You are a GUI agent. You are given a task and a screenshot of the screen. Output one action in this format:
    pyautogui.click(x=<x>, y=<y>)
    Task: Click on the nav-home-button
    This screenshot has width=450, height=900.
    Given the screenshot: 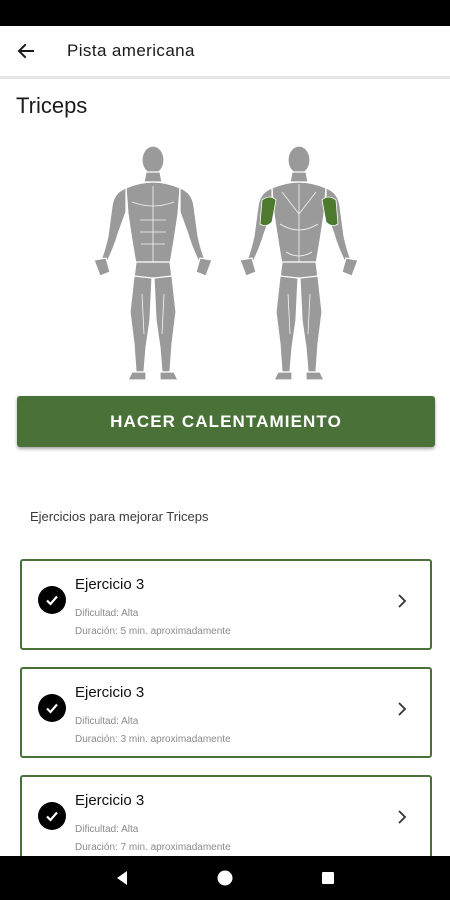 What is the action you would take?
    pyautogui.click(x=225, y=878)
    